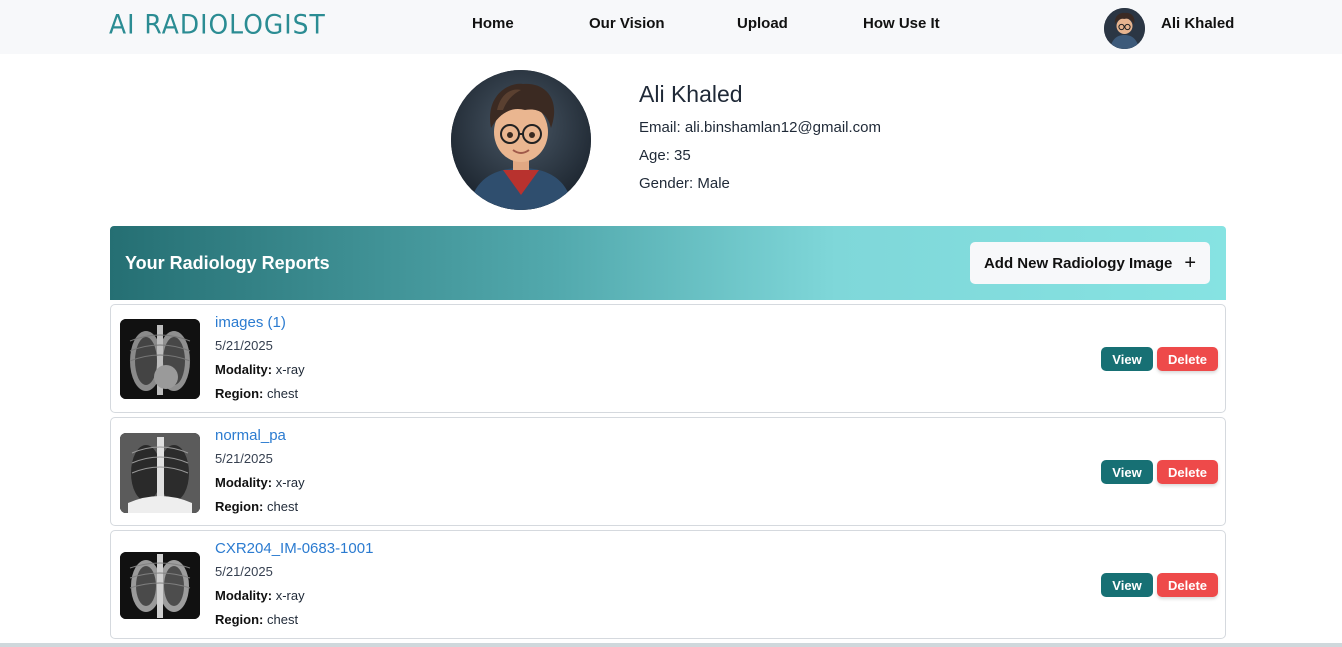 This screenshot has width=1342, height=647. I want to click on report-title-link: images (1), so click(250, 322).